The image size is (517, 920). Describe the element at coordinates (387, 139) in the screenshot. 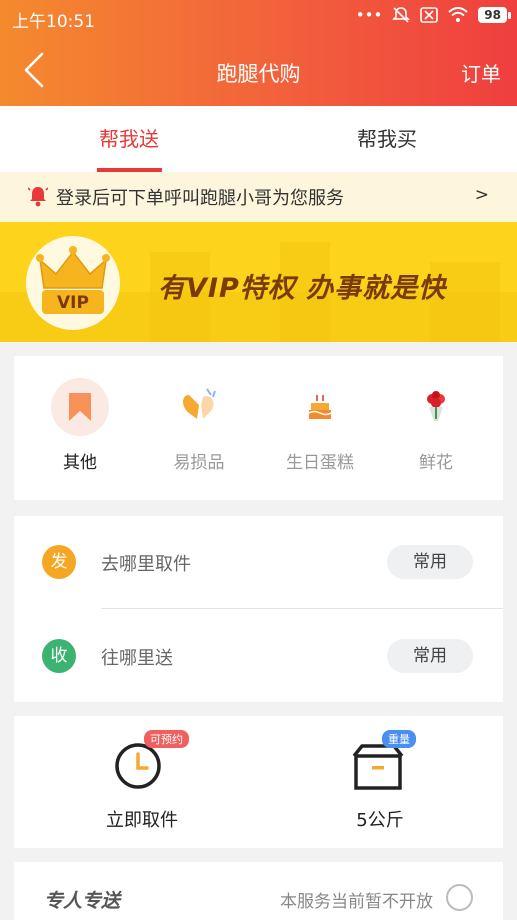

I see `tab-help-buy: 帮我买` at that location.